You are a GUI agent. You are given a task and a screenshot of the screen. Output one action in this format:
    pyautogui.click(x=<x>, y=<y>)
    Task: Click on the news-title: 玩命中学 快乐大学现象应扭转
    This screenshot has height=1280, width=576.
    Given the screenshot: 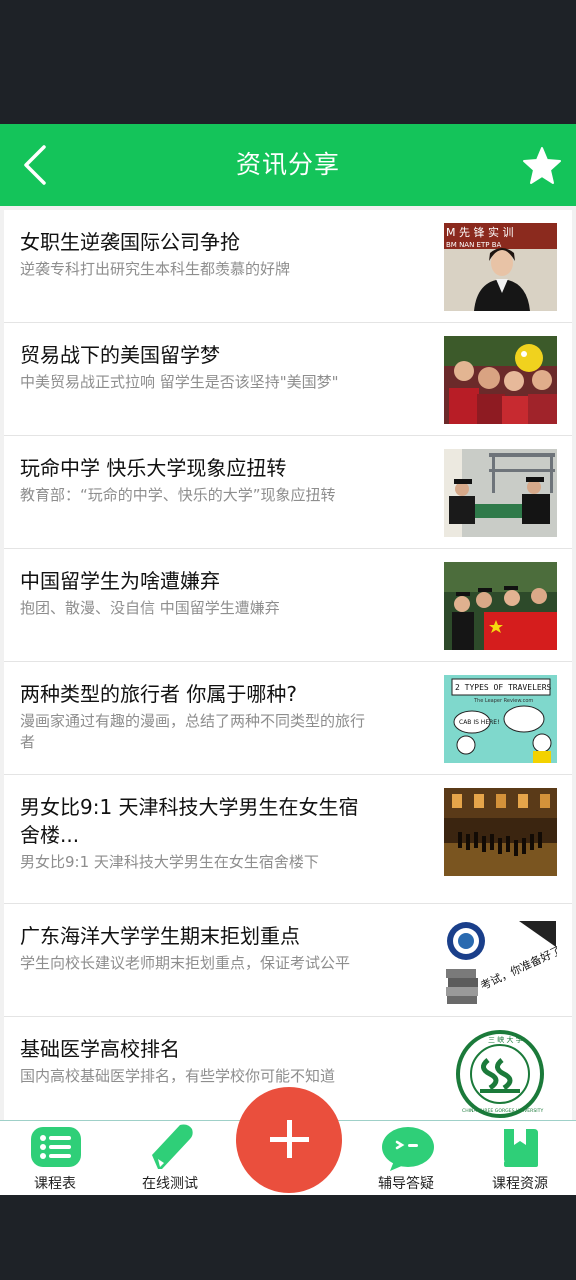 What is the action you would take?
    pyautogui.click(x=153, y=468)
    